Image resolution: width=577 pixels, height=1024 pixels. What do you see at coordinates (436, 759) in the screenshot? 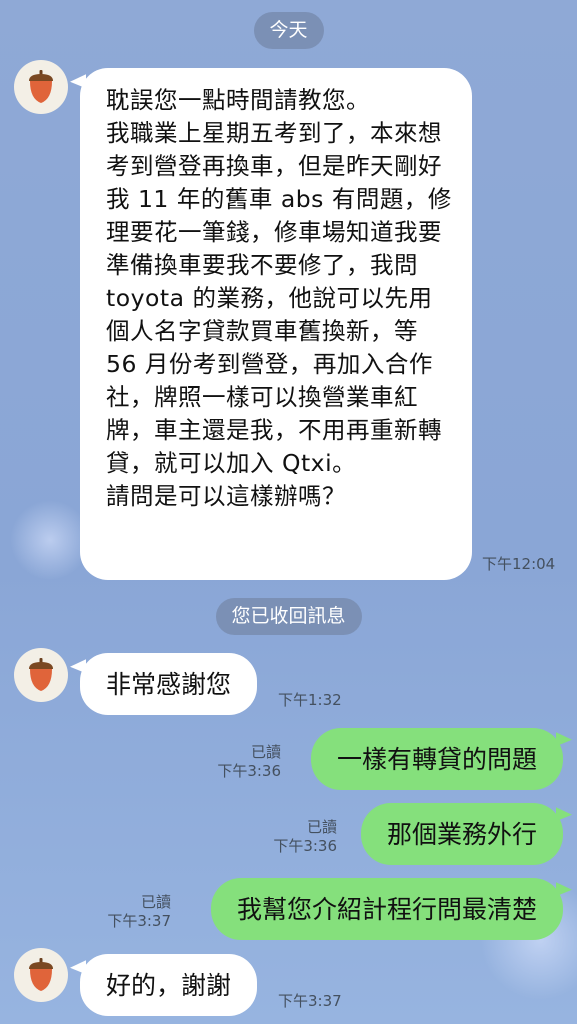
I see `message-bubble-outgoing: 一樣有轉貸的問題` at bounding box center [436, 759].